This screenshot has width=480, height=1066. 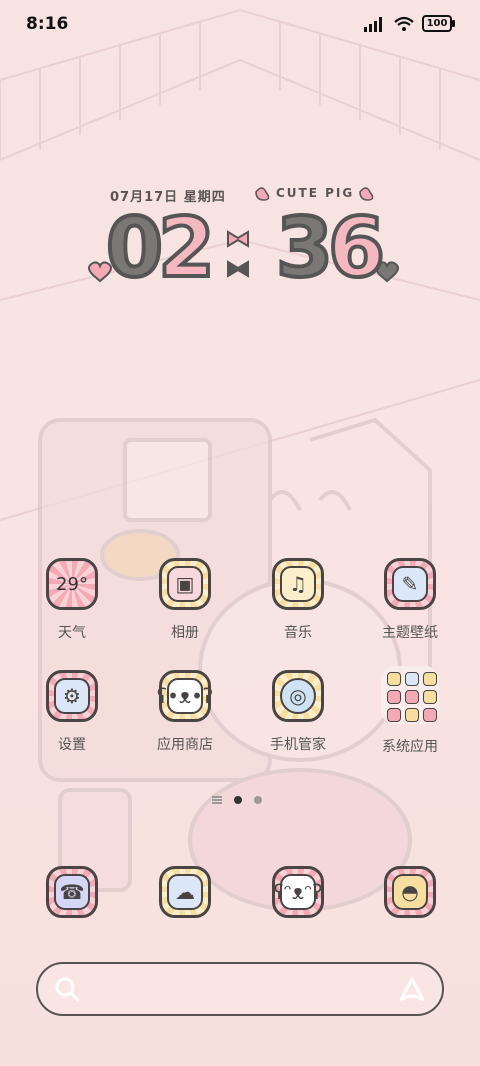 I want to click on app-store: ʕ•ᴥ•ʔ 应用商店, so click(x=185, y=712).